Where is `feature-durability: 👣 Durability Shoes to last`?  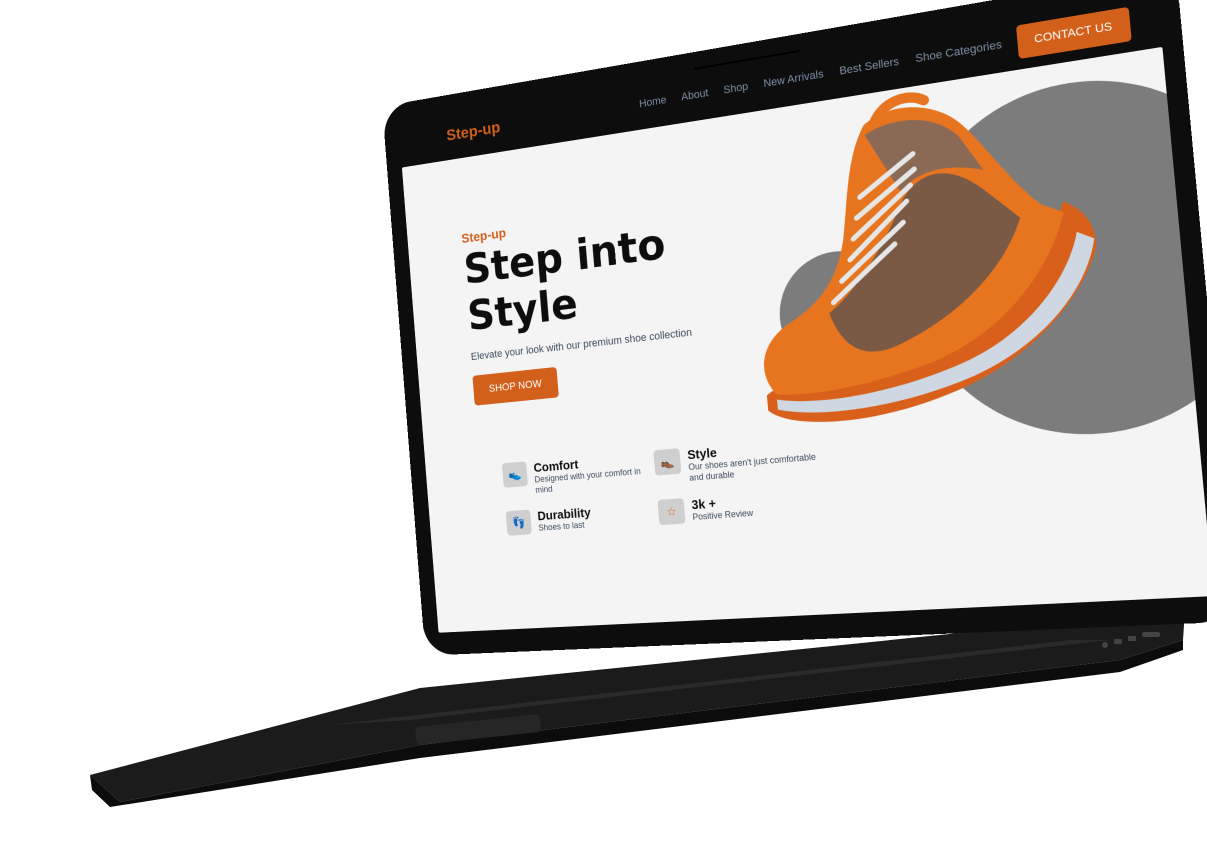
feature-durability: 👣 Durability Shoes to last is located at coordinates (583, 518).